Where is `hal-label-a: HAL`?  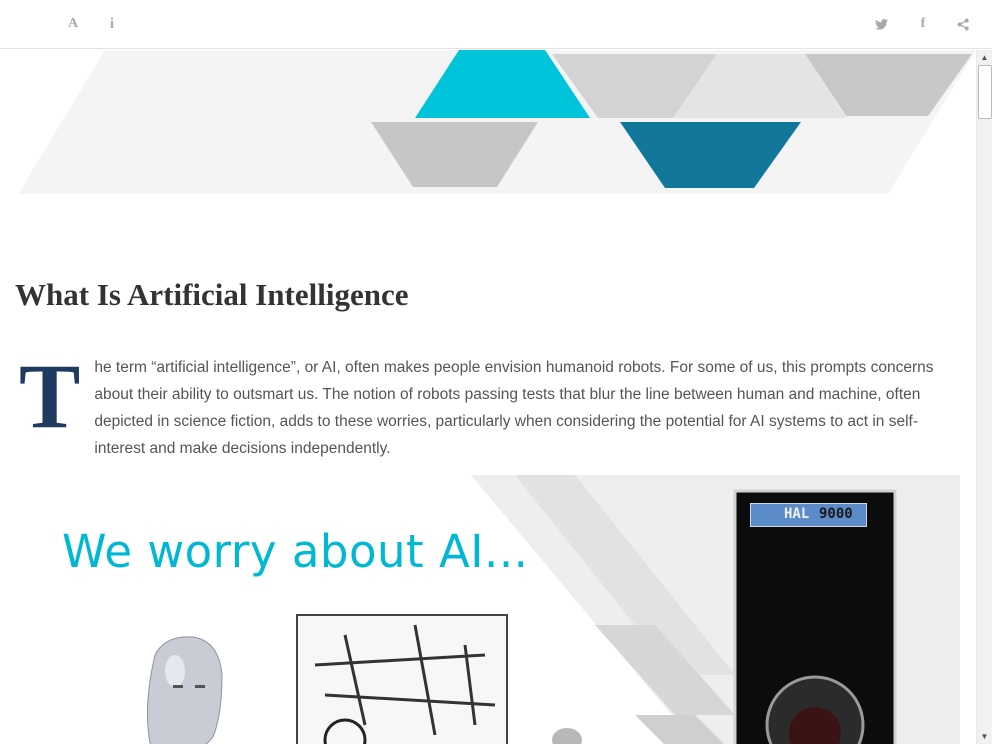
hal-label-a: HAL is located at coordinates (797, 514).